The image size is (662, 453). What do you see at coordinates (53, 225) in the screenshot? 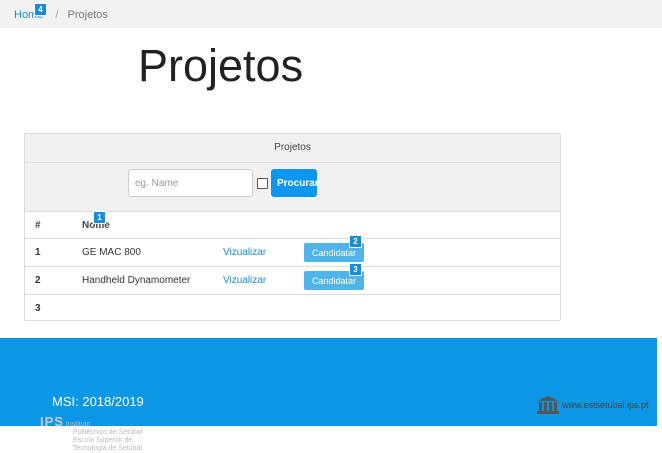
I see `column-header-number: #` at bounding box center [53, 225].